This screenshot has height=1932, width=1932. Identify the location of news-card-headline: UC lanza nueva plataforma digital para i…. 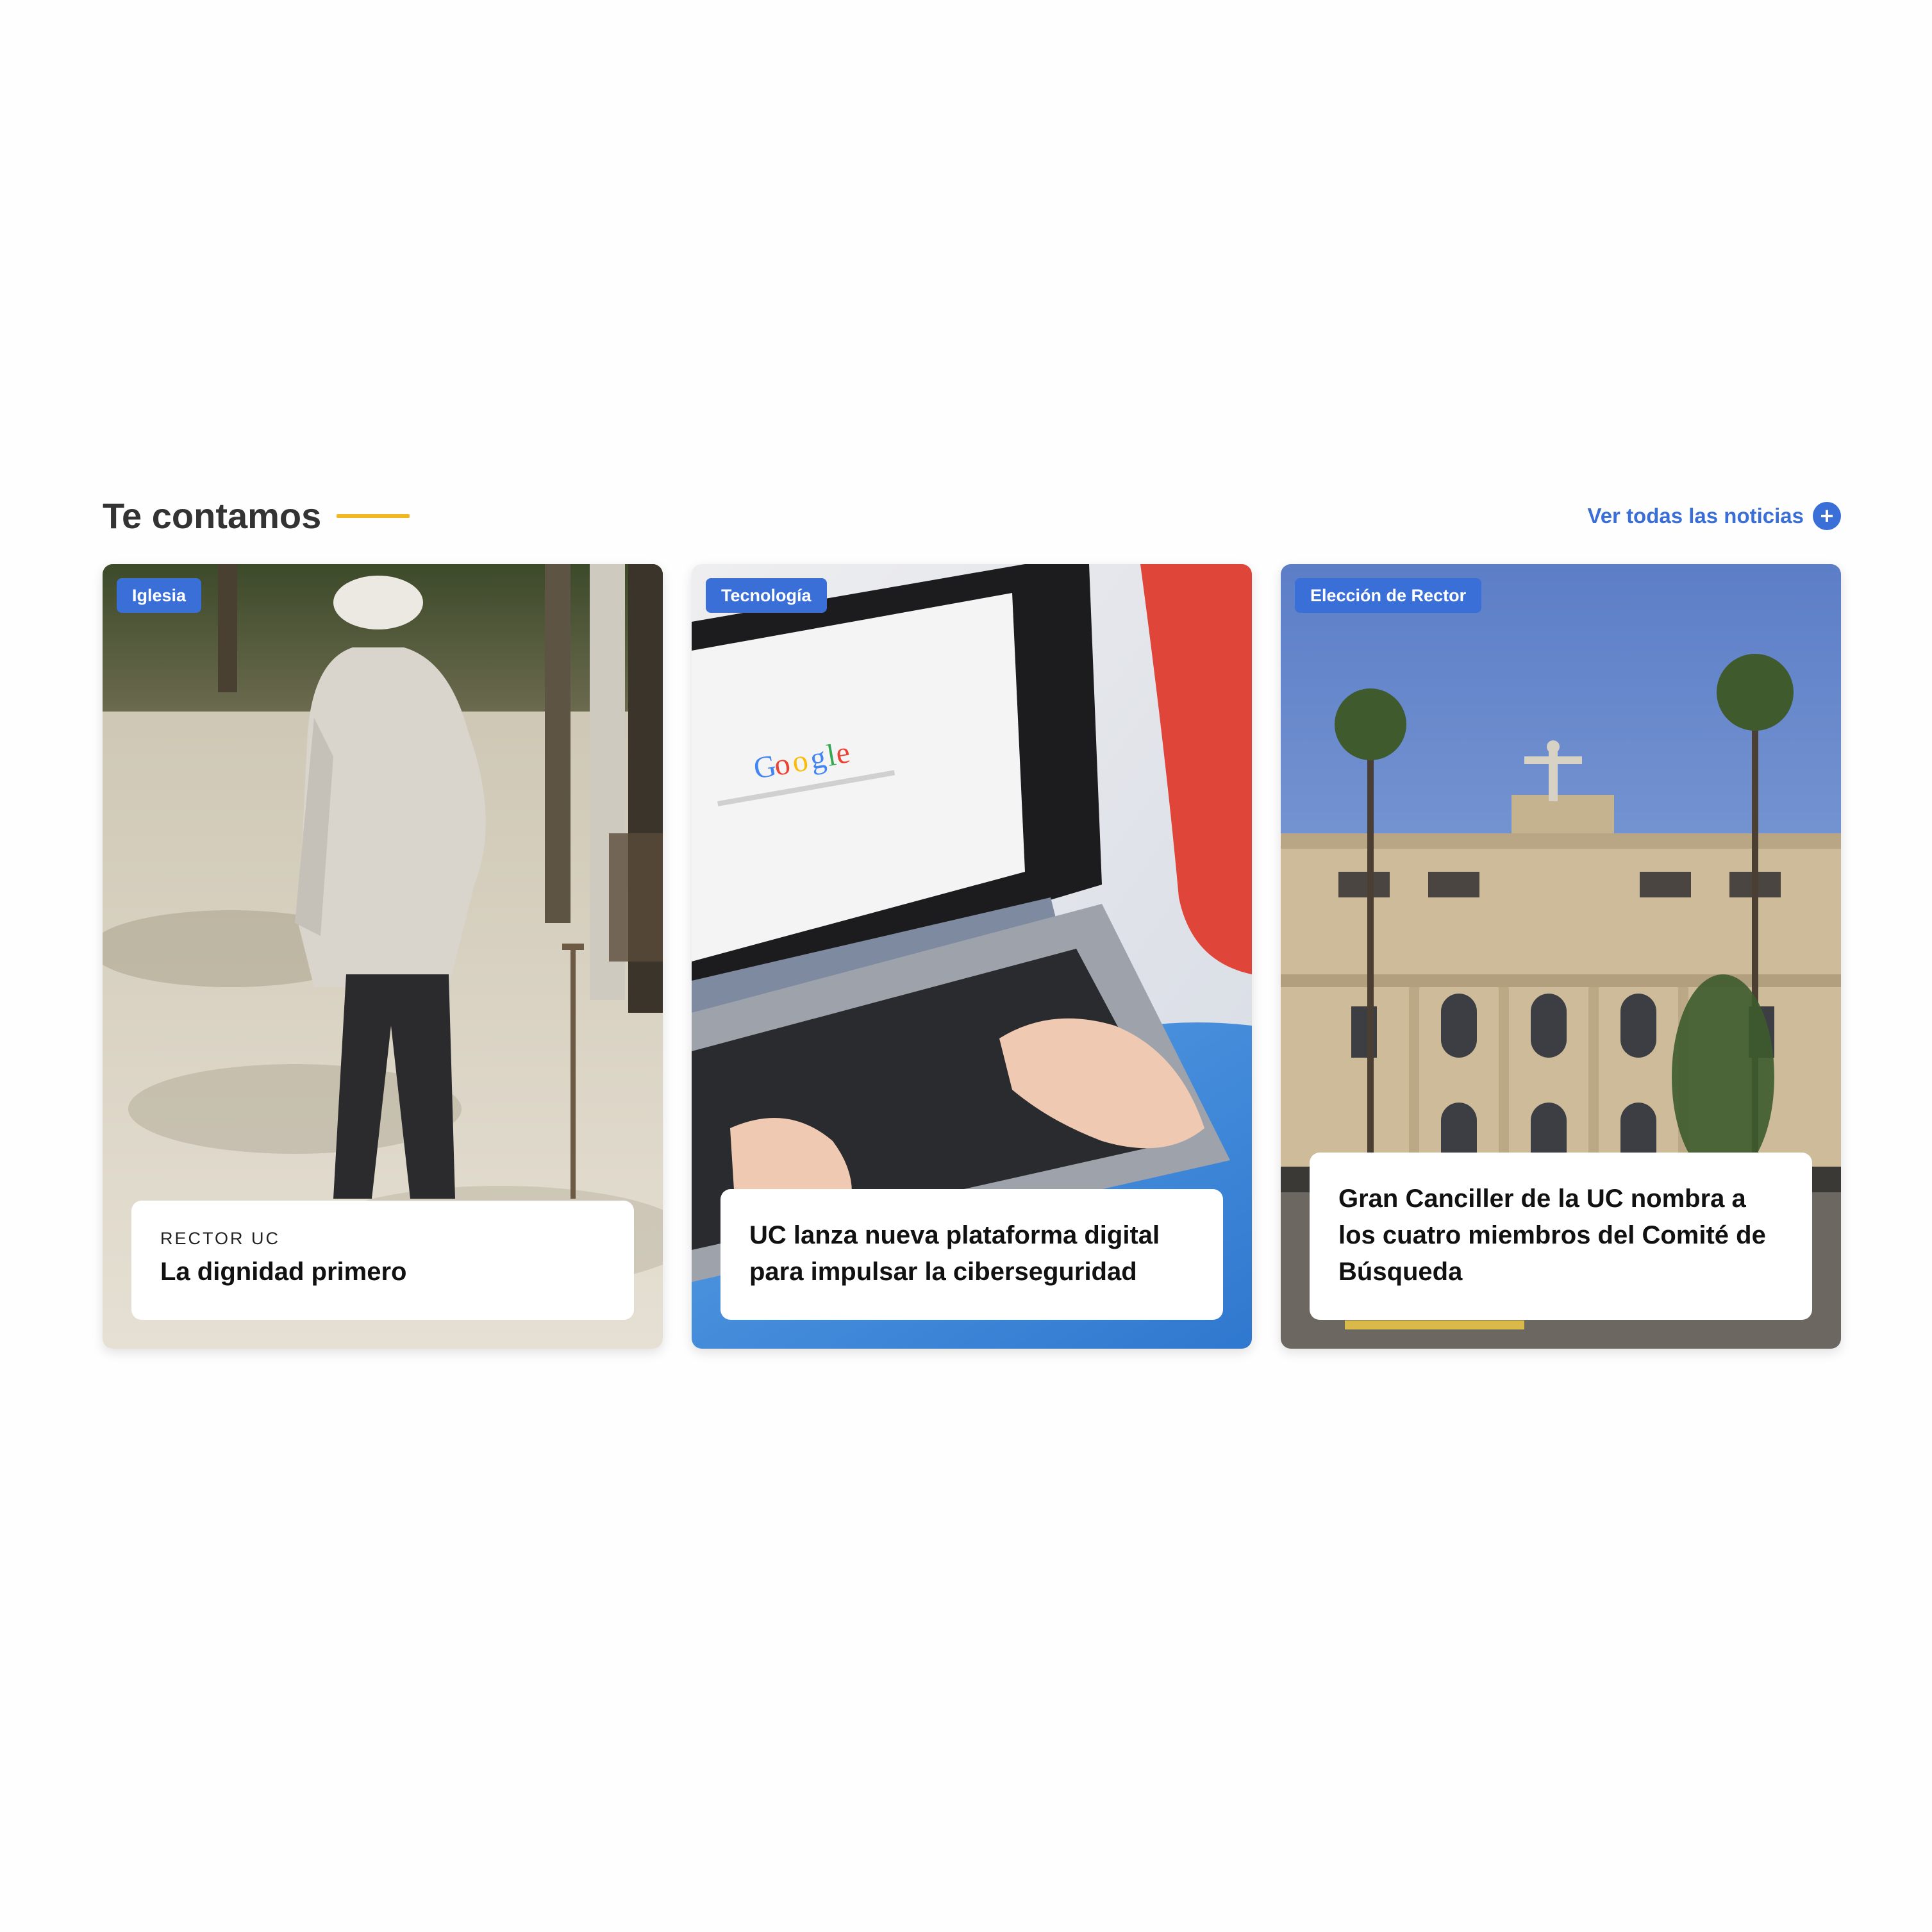
(971, 1253).